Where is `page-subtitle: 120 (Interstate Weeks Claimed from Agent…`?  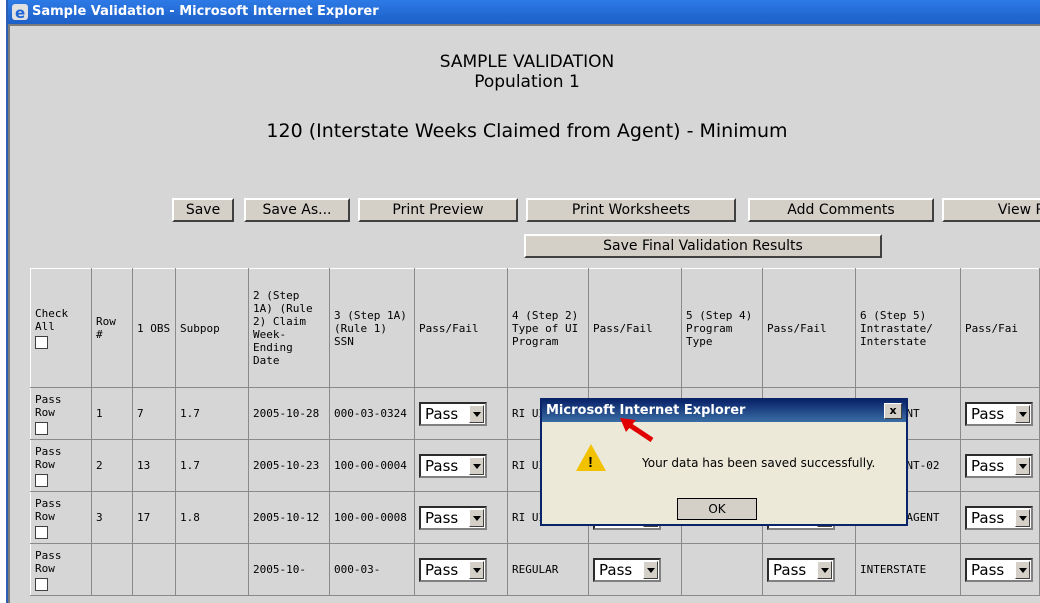
page-subtitle: 120 (Interstate Weeks Claimed from Agent… is located at coordinates (527, 131).